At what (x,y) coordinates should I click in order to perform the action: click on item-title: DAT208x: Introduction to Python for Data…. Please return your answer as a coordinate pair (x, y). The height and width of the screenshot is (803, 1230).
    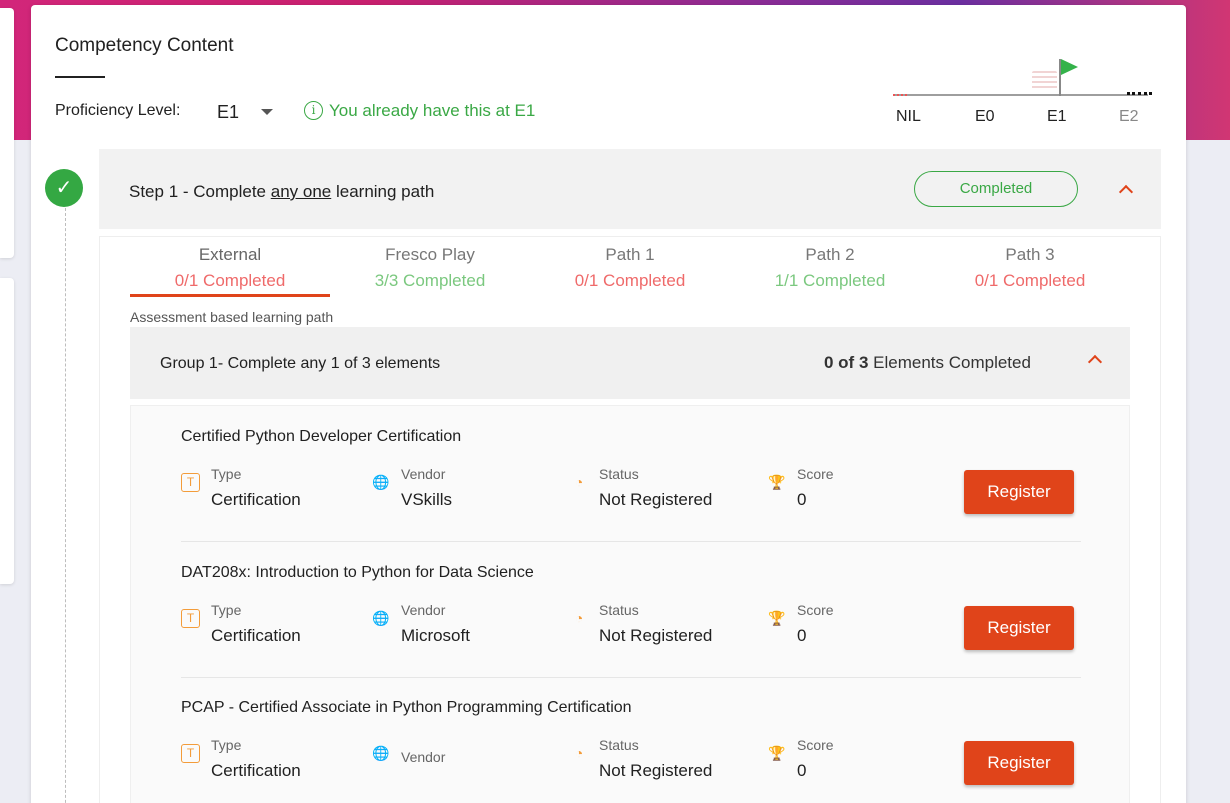
    Looking at the image, I should click on (357, 572).